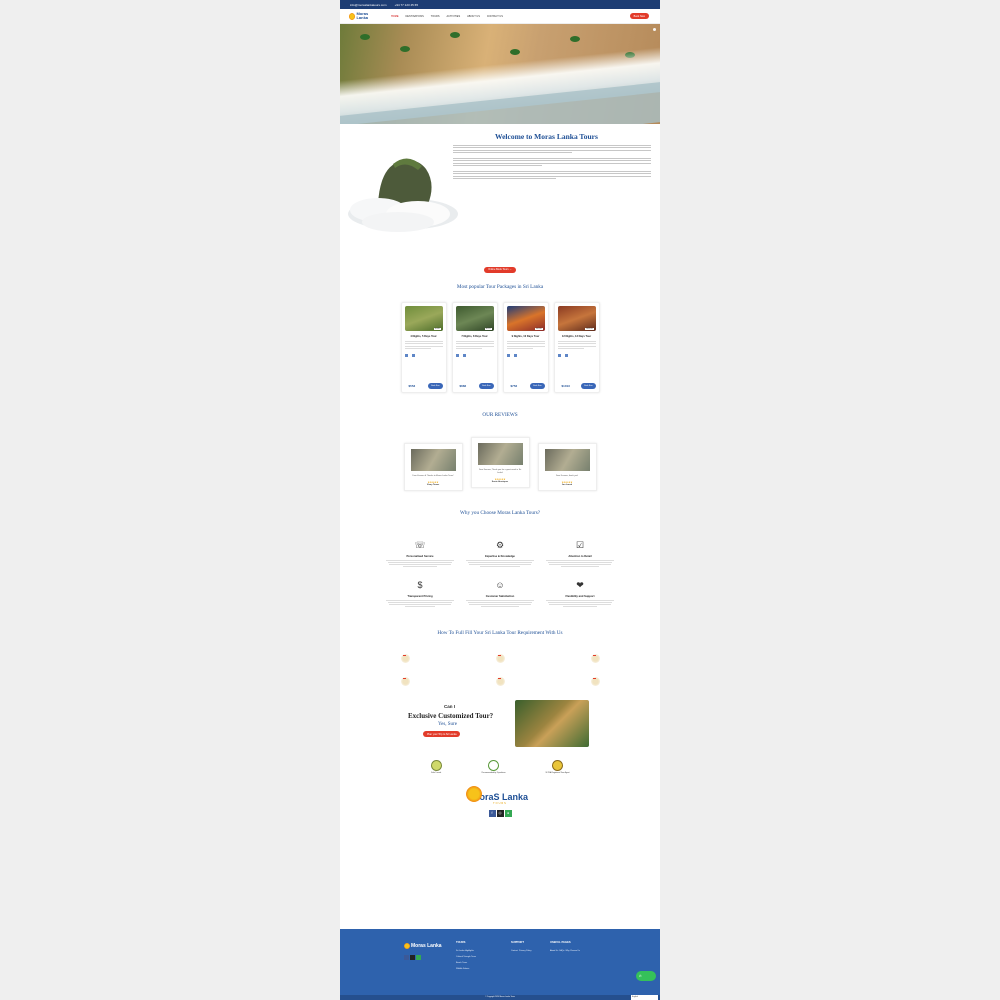 The image size is (1000, 1000). I want to click on badge-item: Recommended by Tripadvisor, so click(494, 767).